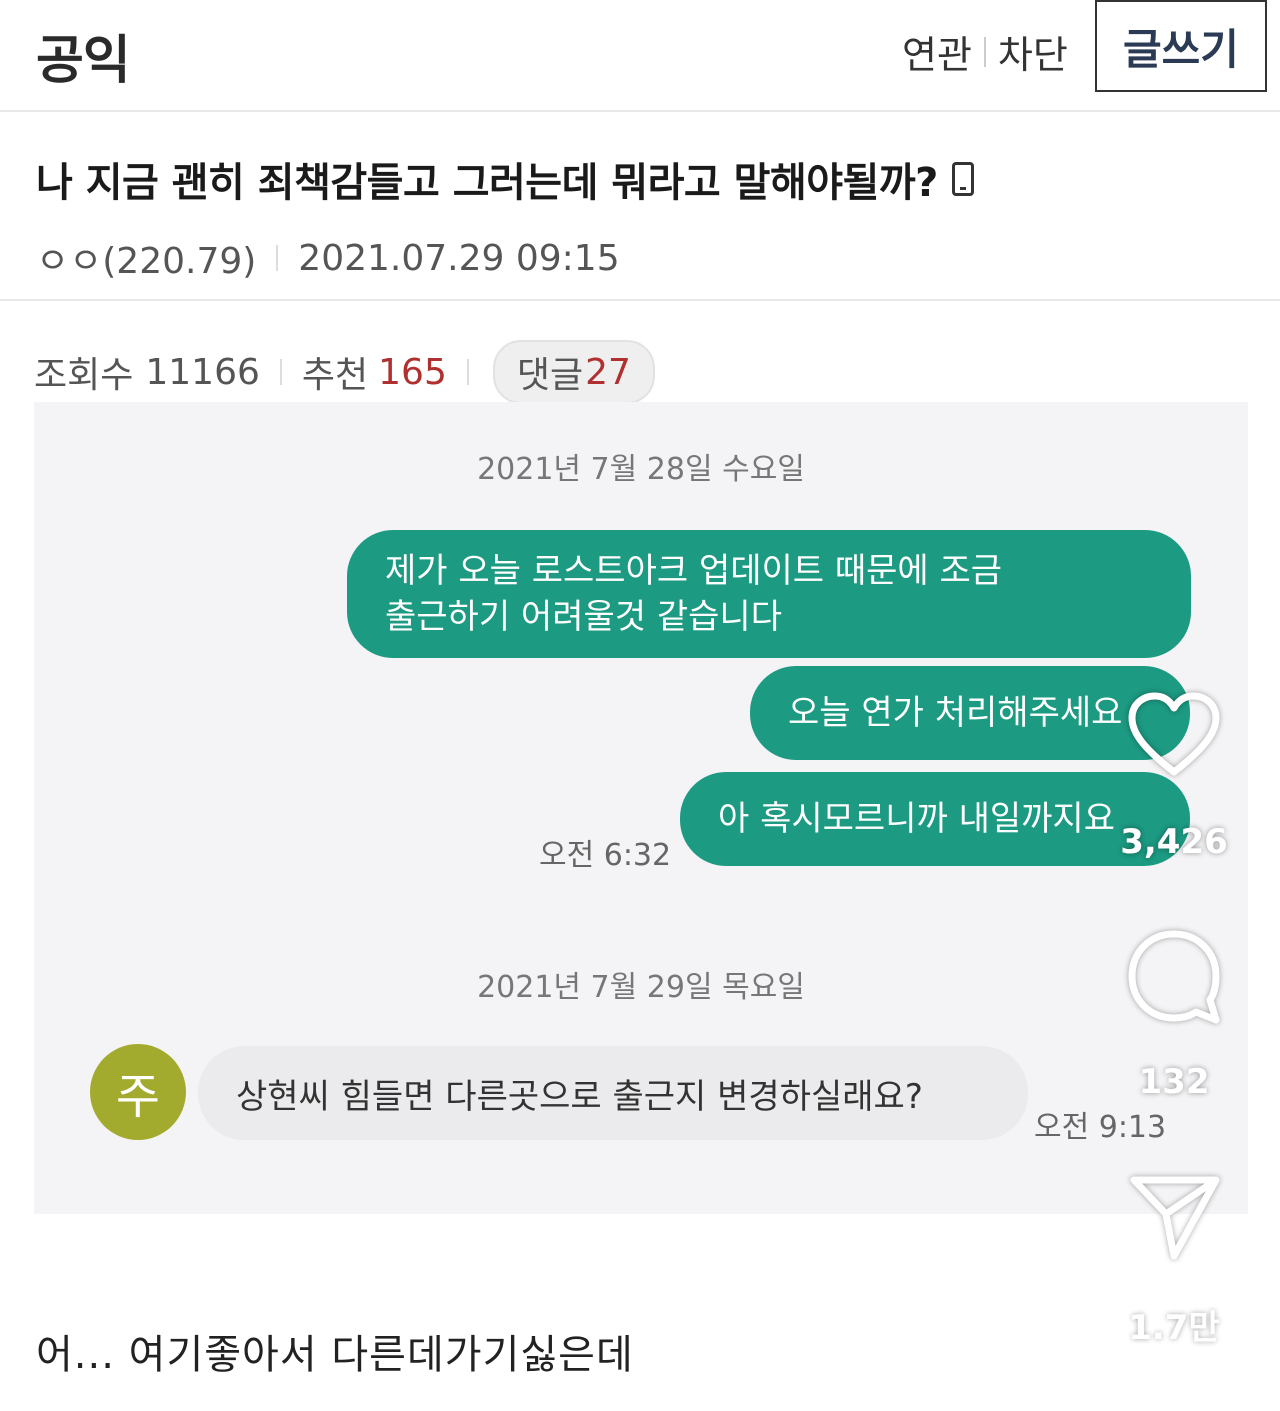 This screenshot has width=1280, height=1411. Describe the element at coordinates (1181, 46) in the screenshot. I see `write-button: 글쓰기` at that location.